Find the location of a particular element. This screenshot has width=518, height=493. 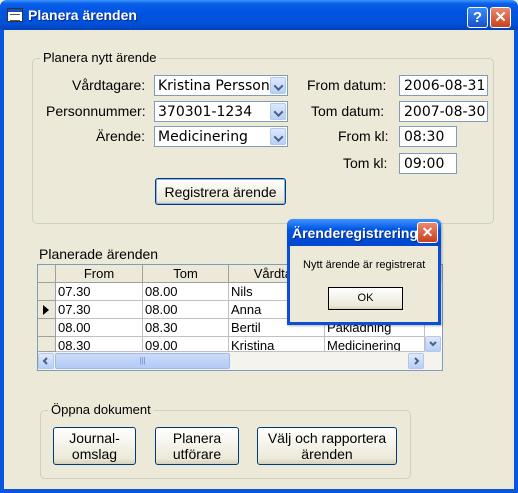

scroll-right-button is located at coordinates (416, 361).